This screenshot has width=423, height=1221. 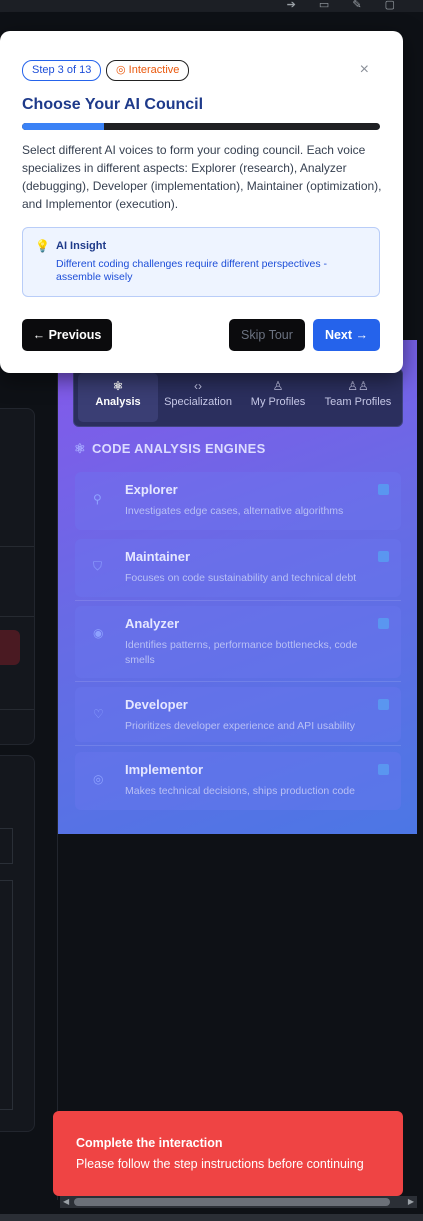 What do you see at coordinates (152, 623) in the screenshot?
I see `engine-name: Analyzer` at bounding box center [152, 623].